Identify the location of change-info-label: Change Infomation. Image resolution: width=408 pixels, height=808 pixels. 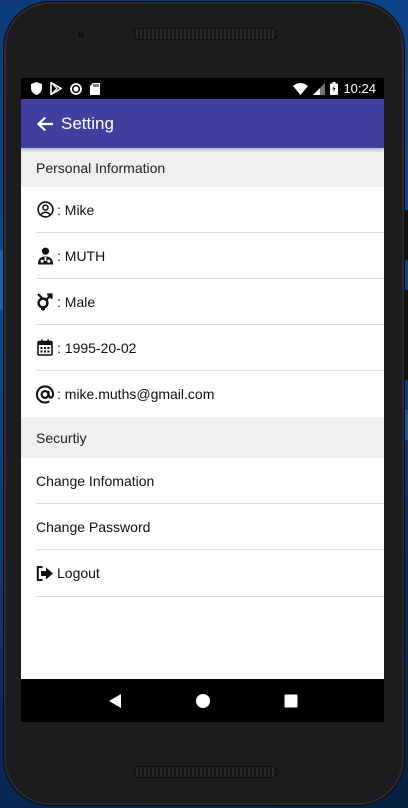
(95, 480).